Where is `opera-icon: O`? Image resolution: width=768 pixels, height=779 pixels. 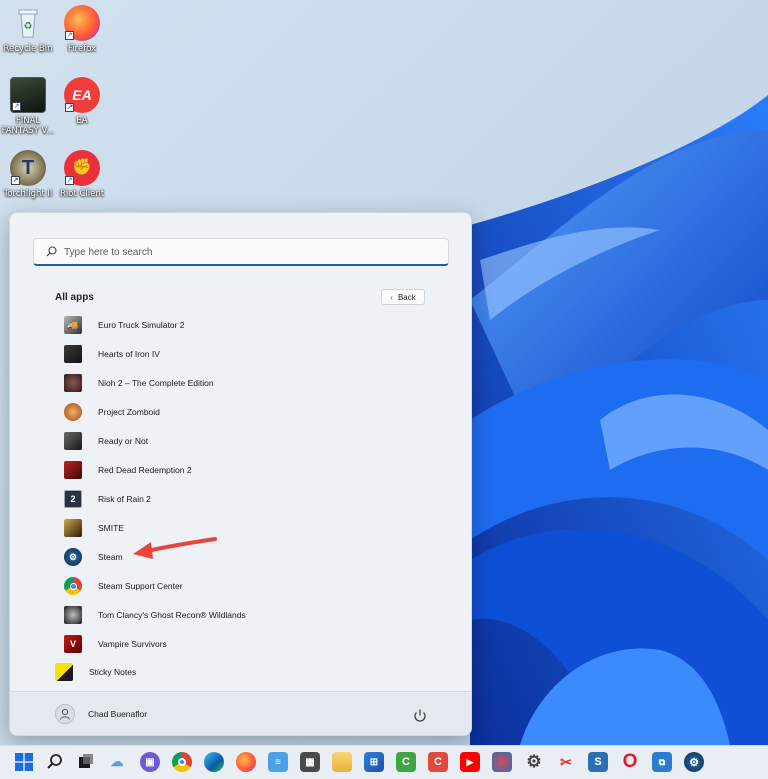 opera-icon: O is located at coordinates (630, 761).